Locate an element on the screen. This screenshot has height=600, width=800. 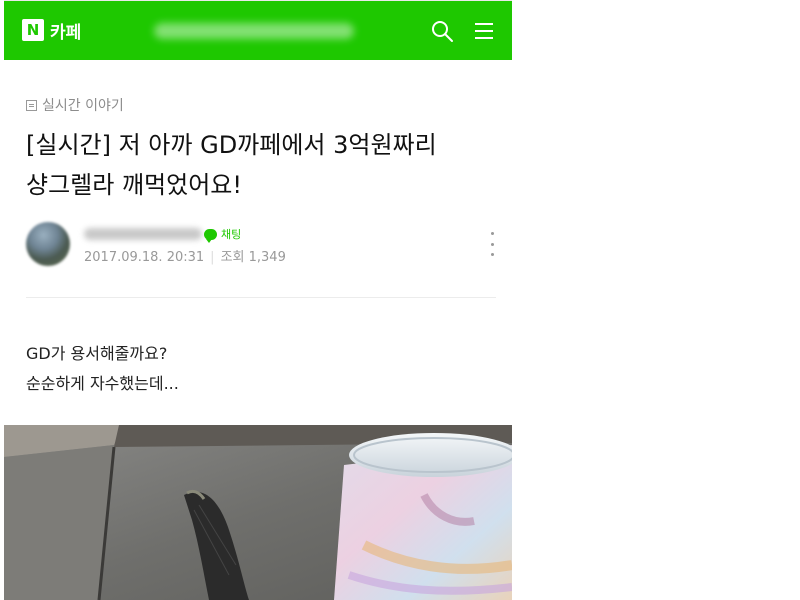
board-icon is located at coordinates (31, 105).